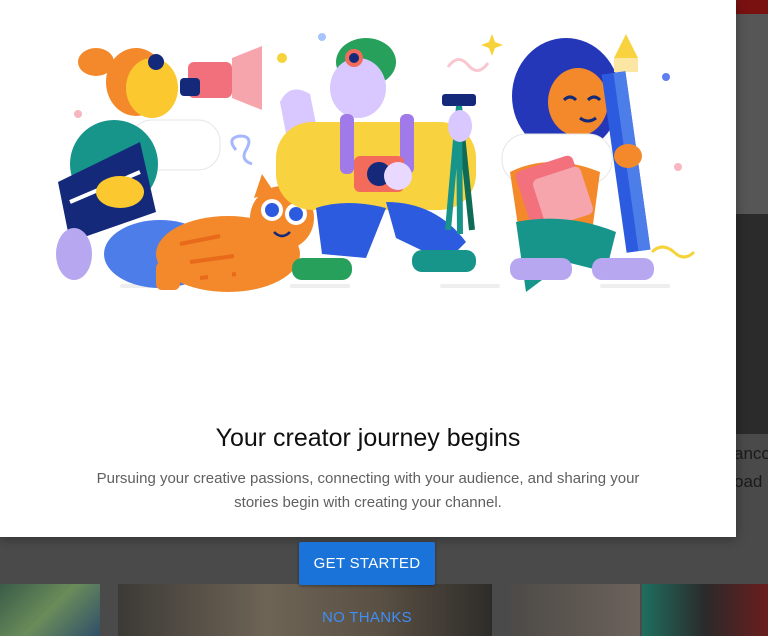  Describe the element at coordinates (751, 453) in the screenshot. I see `background-text-line: anco` at that location.